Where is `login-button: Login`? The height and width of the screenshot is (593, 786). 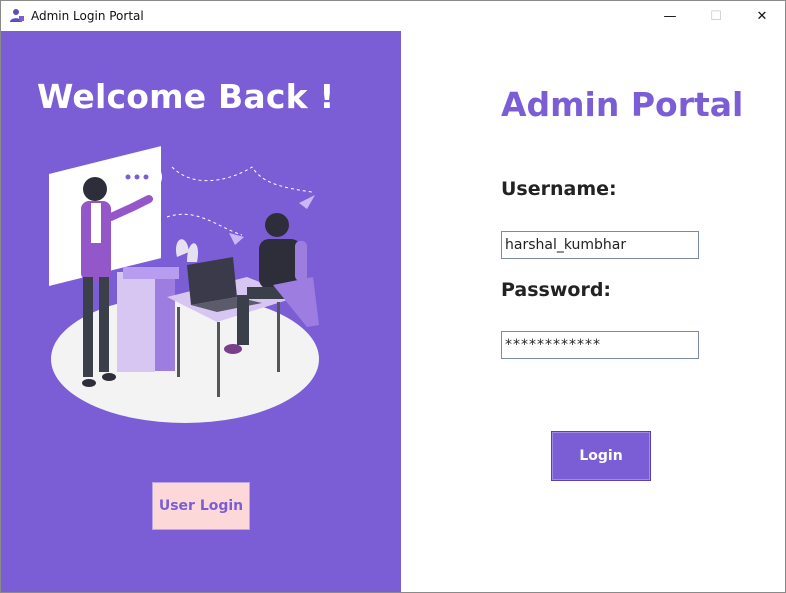 login-button: Login is located at coordinates (601, 456).